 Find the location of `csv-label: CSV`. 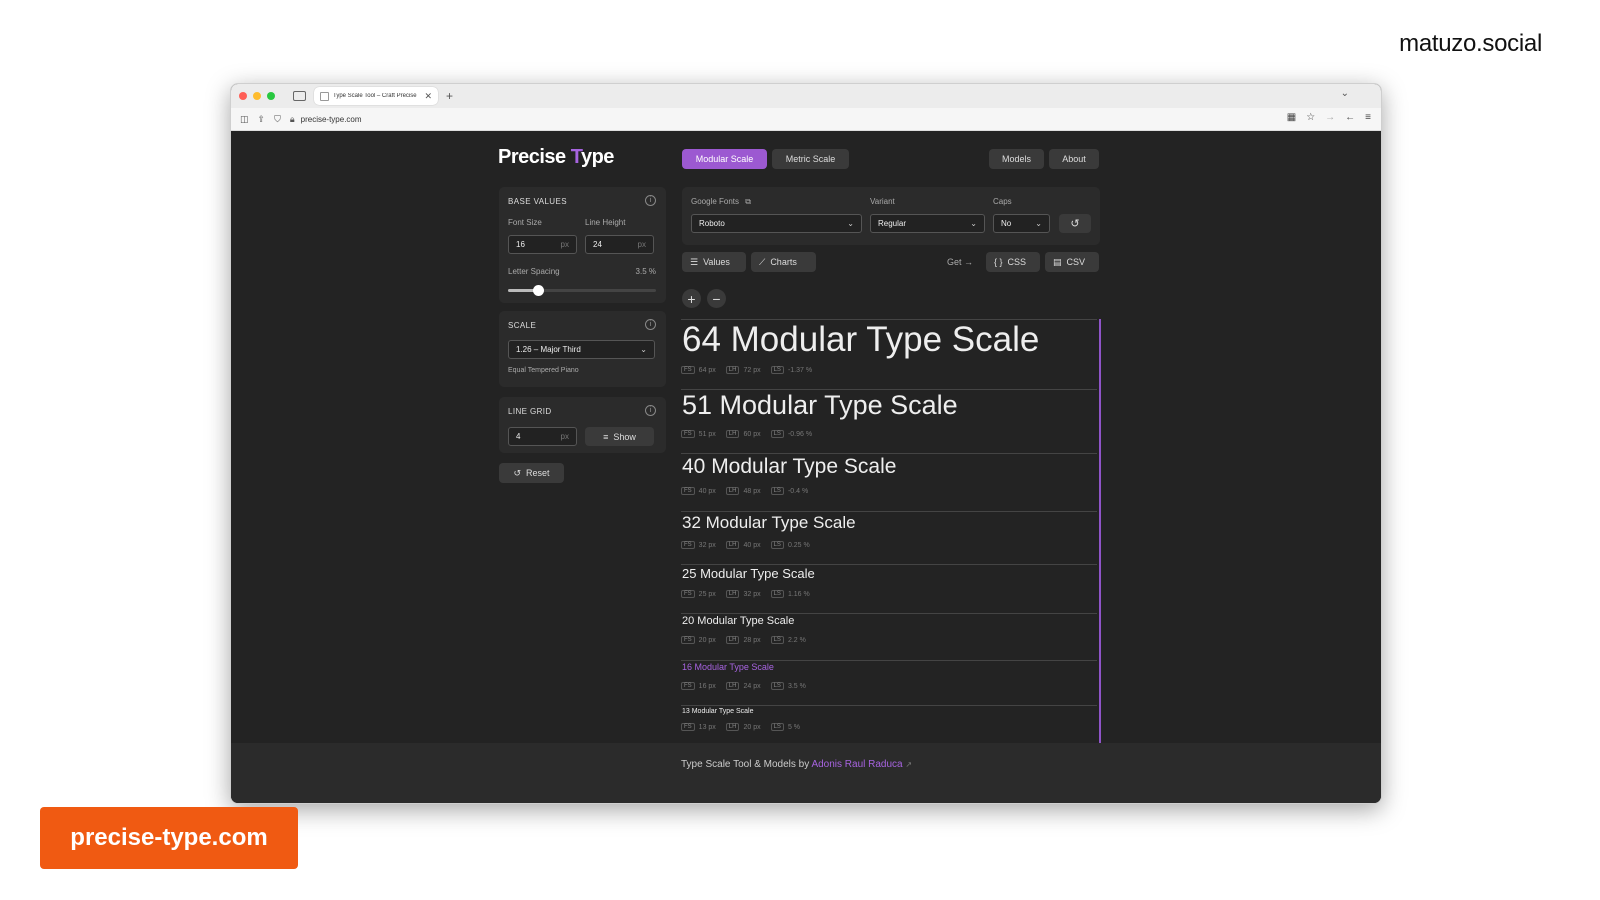

csv-label: CSV is located at coordinates (1076, 262).